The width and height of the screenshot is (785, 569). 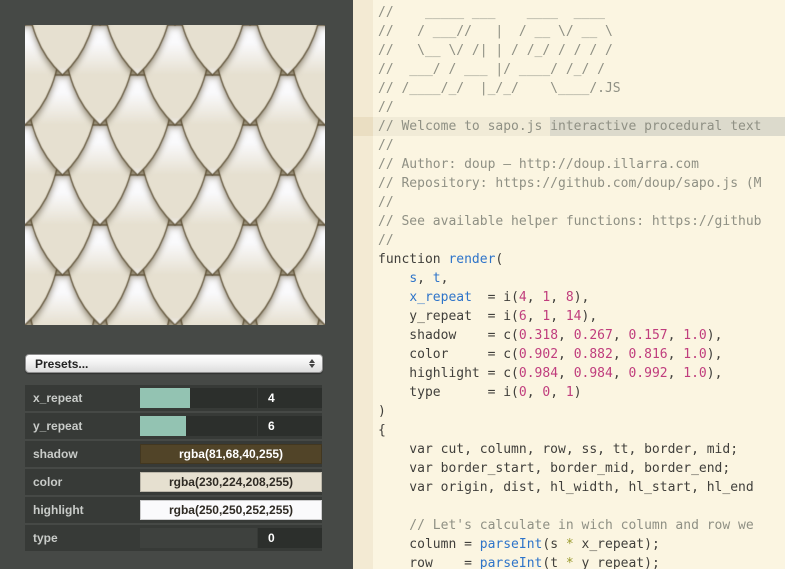 I want to click on code-token: s, so click(x=413, y=278).